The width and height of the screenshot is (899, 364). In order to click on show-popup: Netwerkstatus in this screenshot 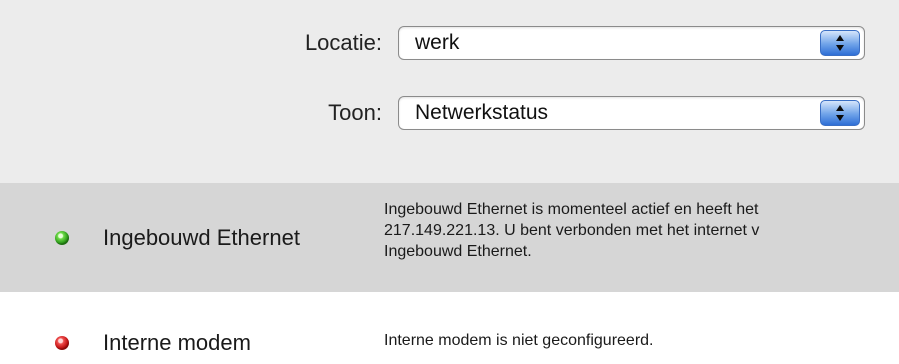, I will do `click(631, 113)`.